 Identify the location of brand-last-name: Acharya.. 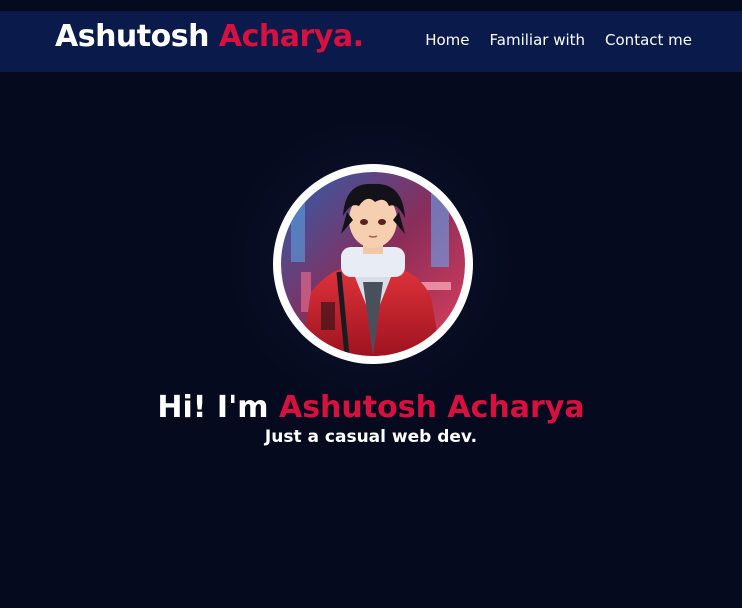
(291, 36).